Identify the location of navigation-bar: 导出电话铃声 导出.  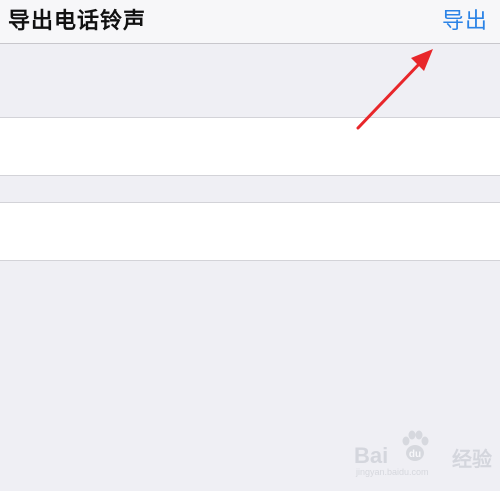
(250, 22).